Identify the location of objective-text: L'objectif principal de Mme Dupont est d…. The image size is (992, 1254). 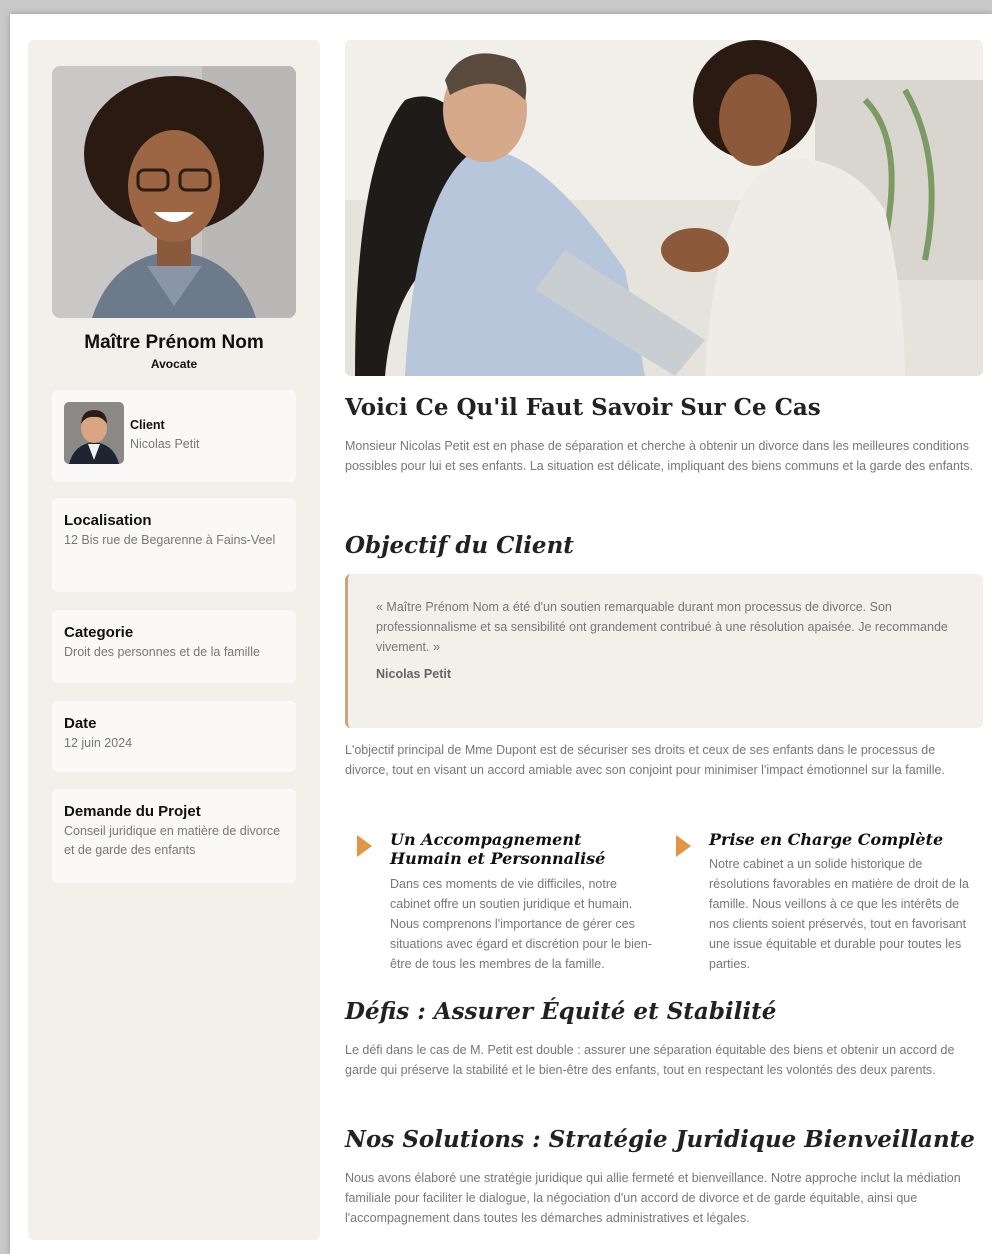
(645, 760).